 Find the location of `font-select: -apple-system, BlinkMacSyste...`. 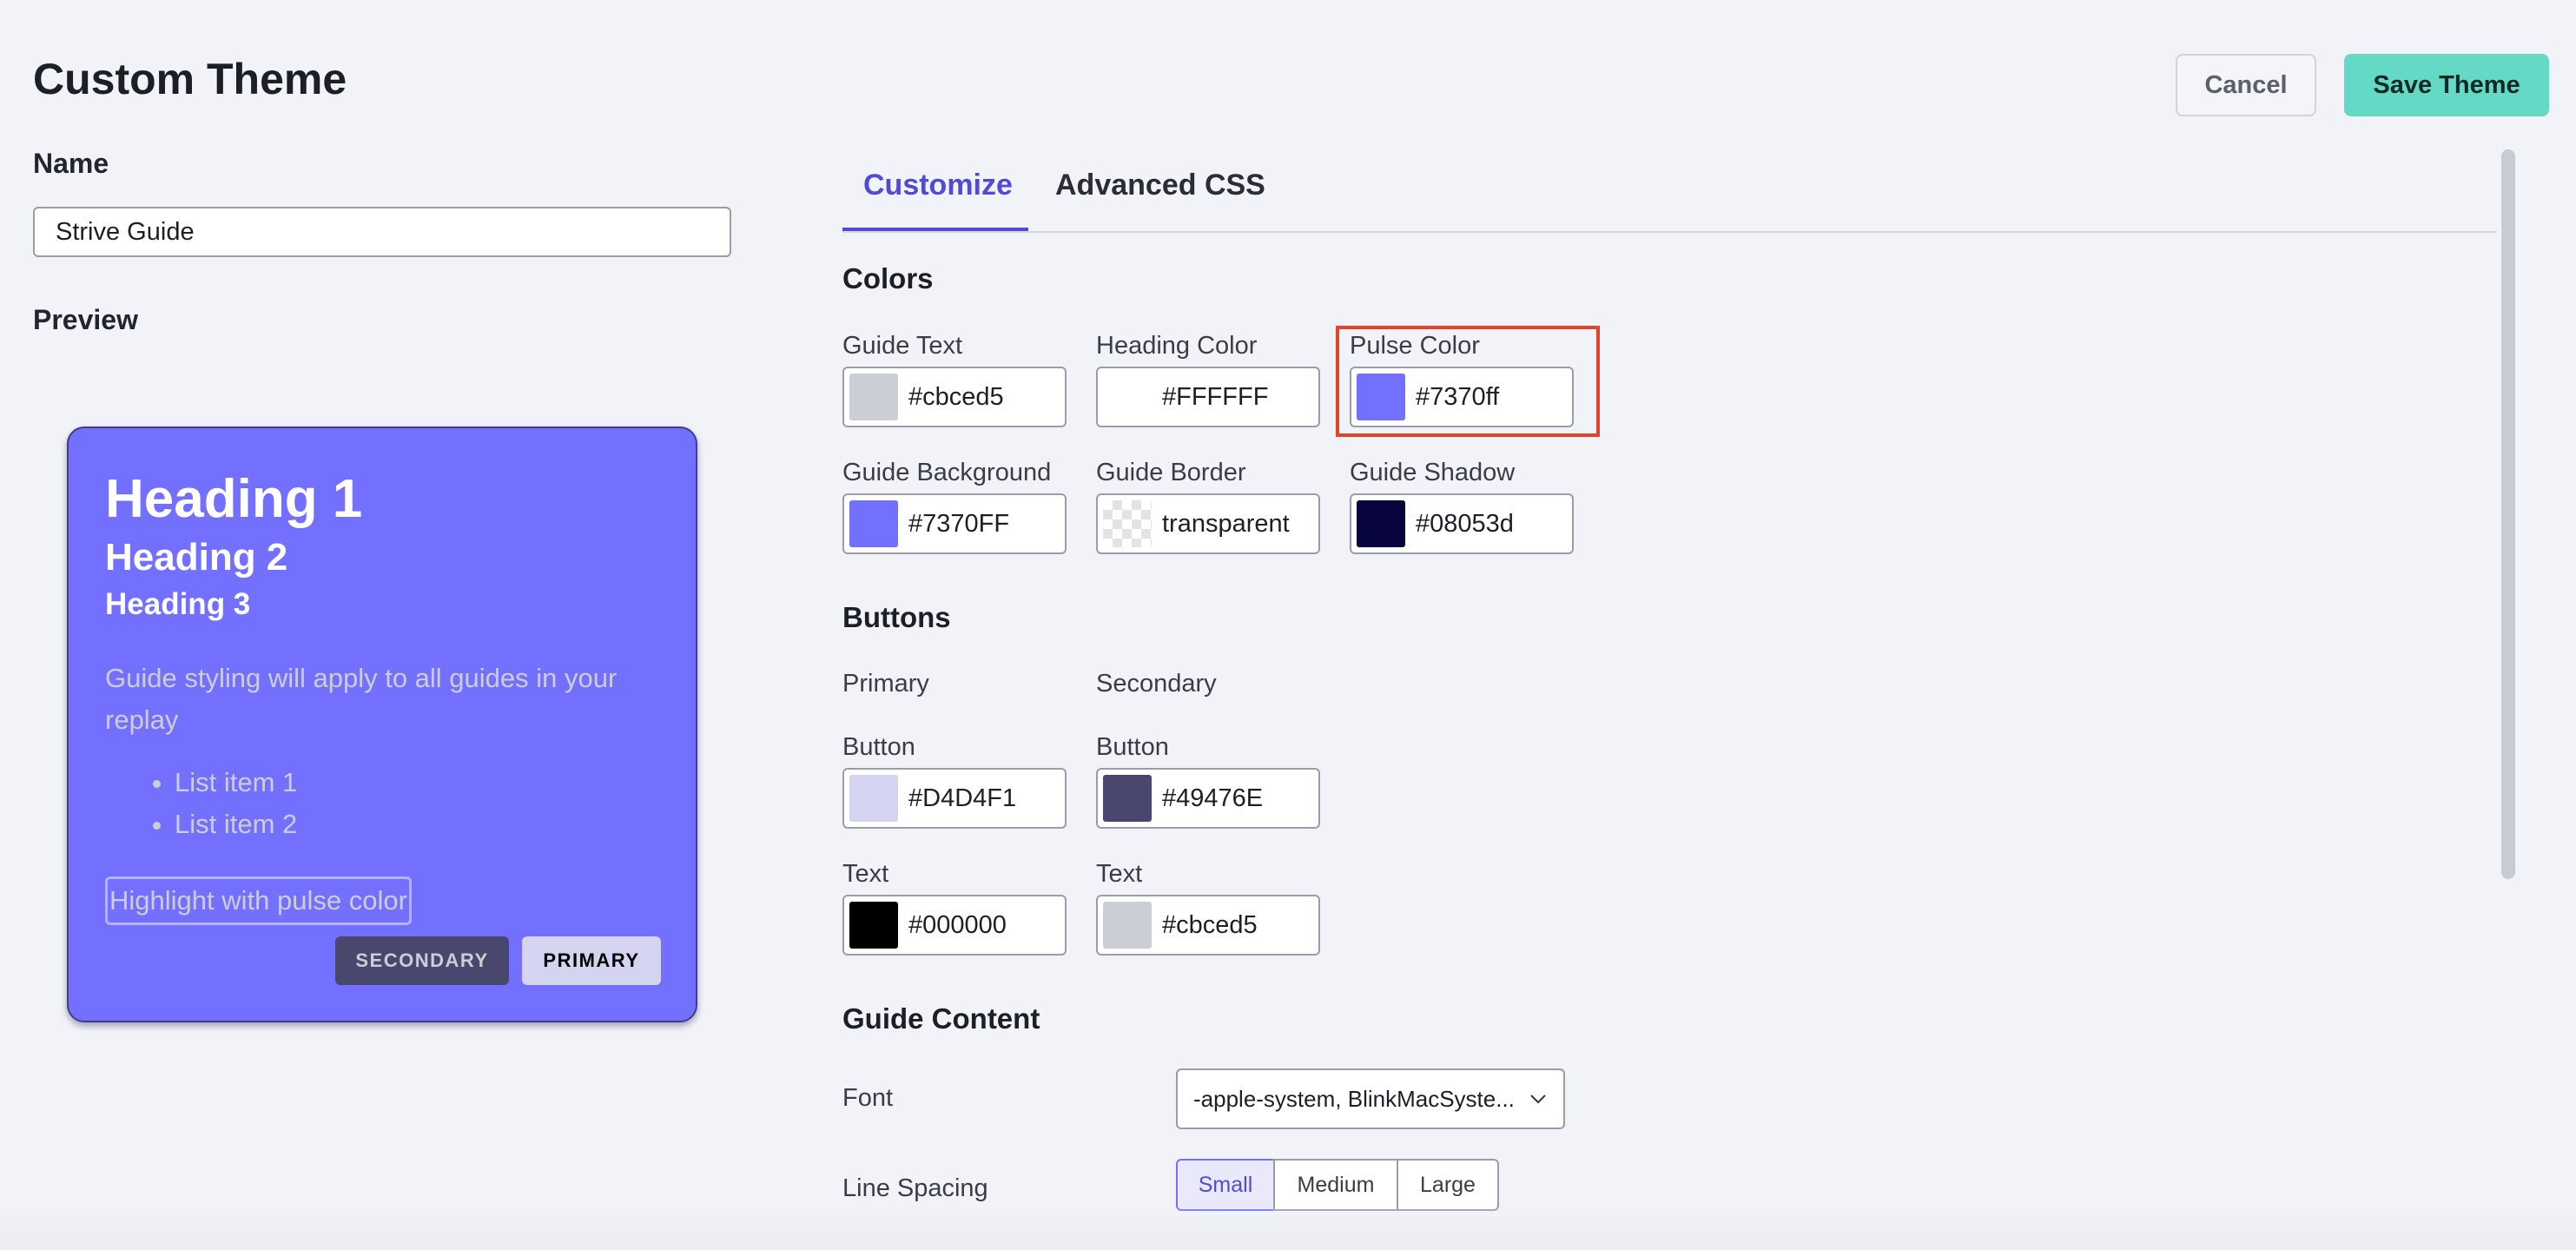

font-select: -apple-system, BlinkMacSyste... is located at coordinates (1370, 1098).